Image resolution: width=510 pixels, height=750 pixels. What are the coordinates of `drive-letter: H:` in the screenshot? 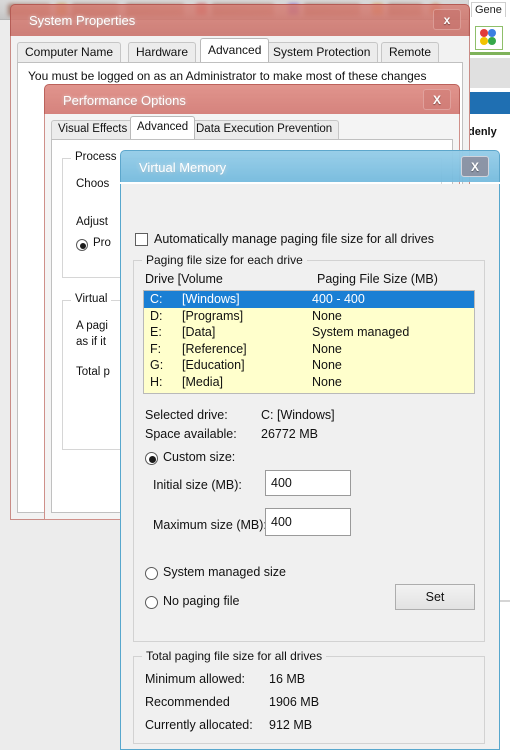 It's located at (156, 381).